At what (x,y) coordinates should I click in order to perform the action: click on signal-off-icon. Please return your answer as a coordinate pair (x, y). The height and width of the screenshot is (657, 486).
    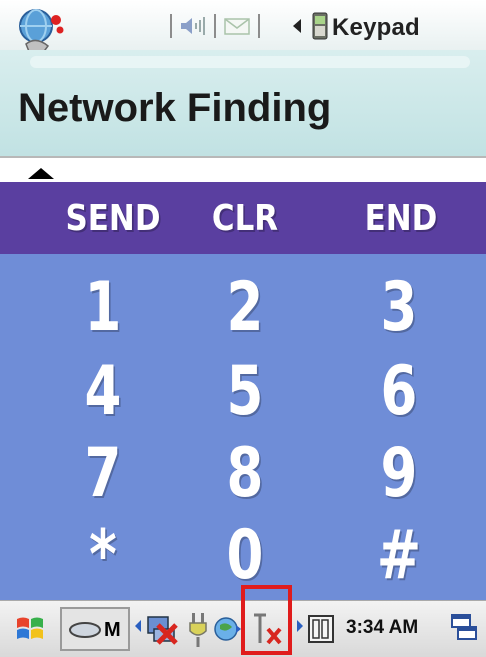
    Looking at the image, I should click on (268, 629).